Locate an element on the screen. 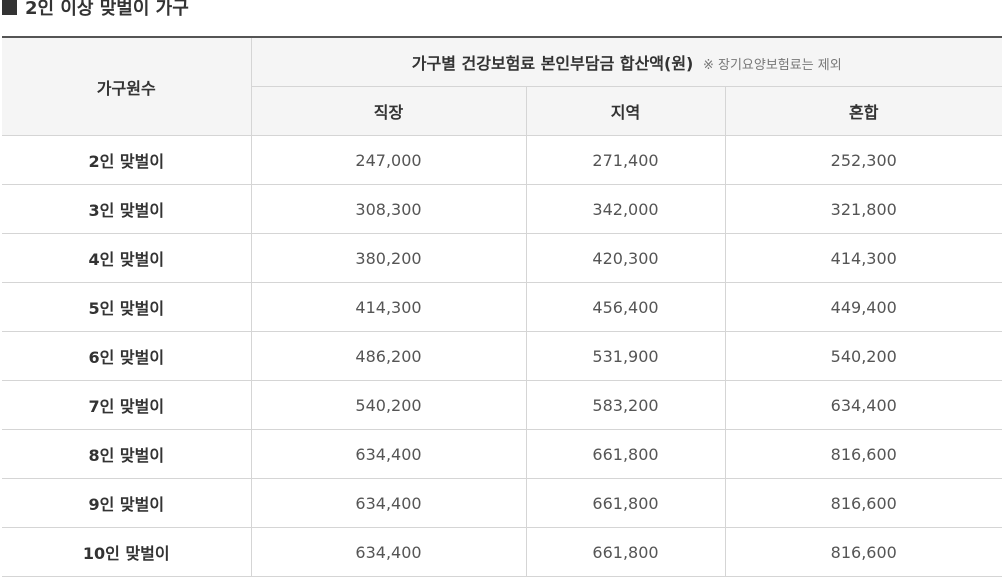 This screenshot has height=585, width=1008. cell-workplace: 486,200 is located at coordinates (388, 356).